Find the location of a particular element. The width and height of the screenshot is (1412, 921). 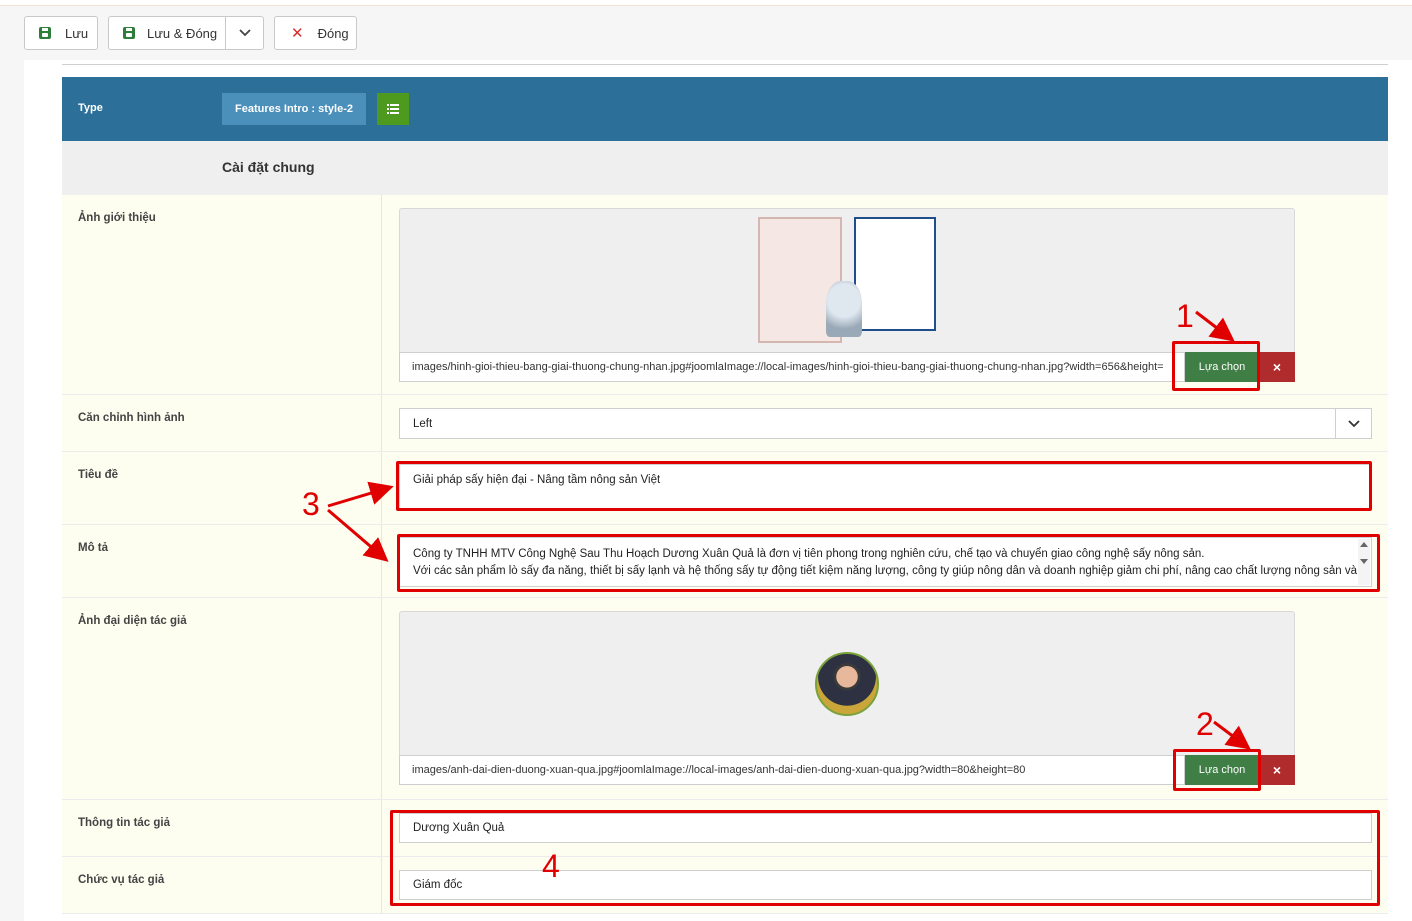

toolbar: Lưu Lưu & Đóng ✕ Đóng is located at coordinates (706, 33).